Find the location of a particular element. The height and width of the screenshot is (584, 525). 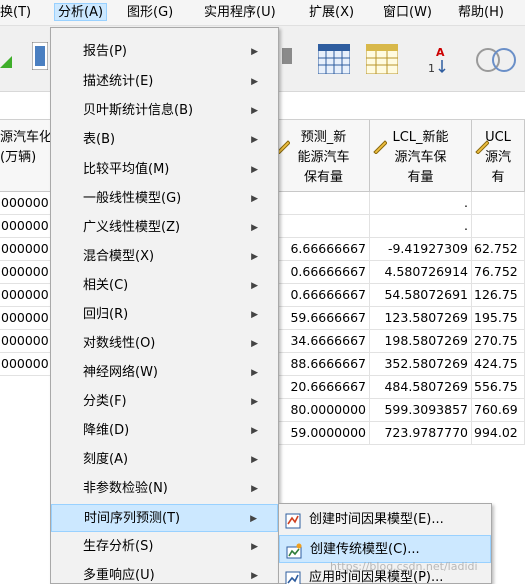

column-header-predicted: 预测_新 能源汽车 保有量 is located at coordinates (324, 156).